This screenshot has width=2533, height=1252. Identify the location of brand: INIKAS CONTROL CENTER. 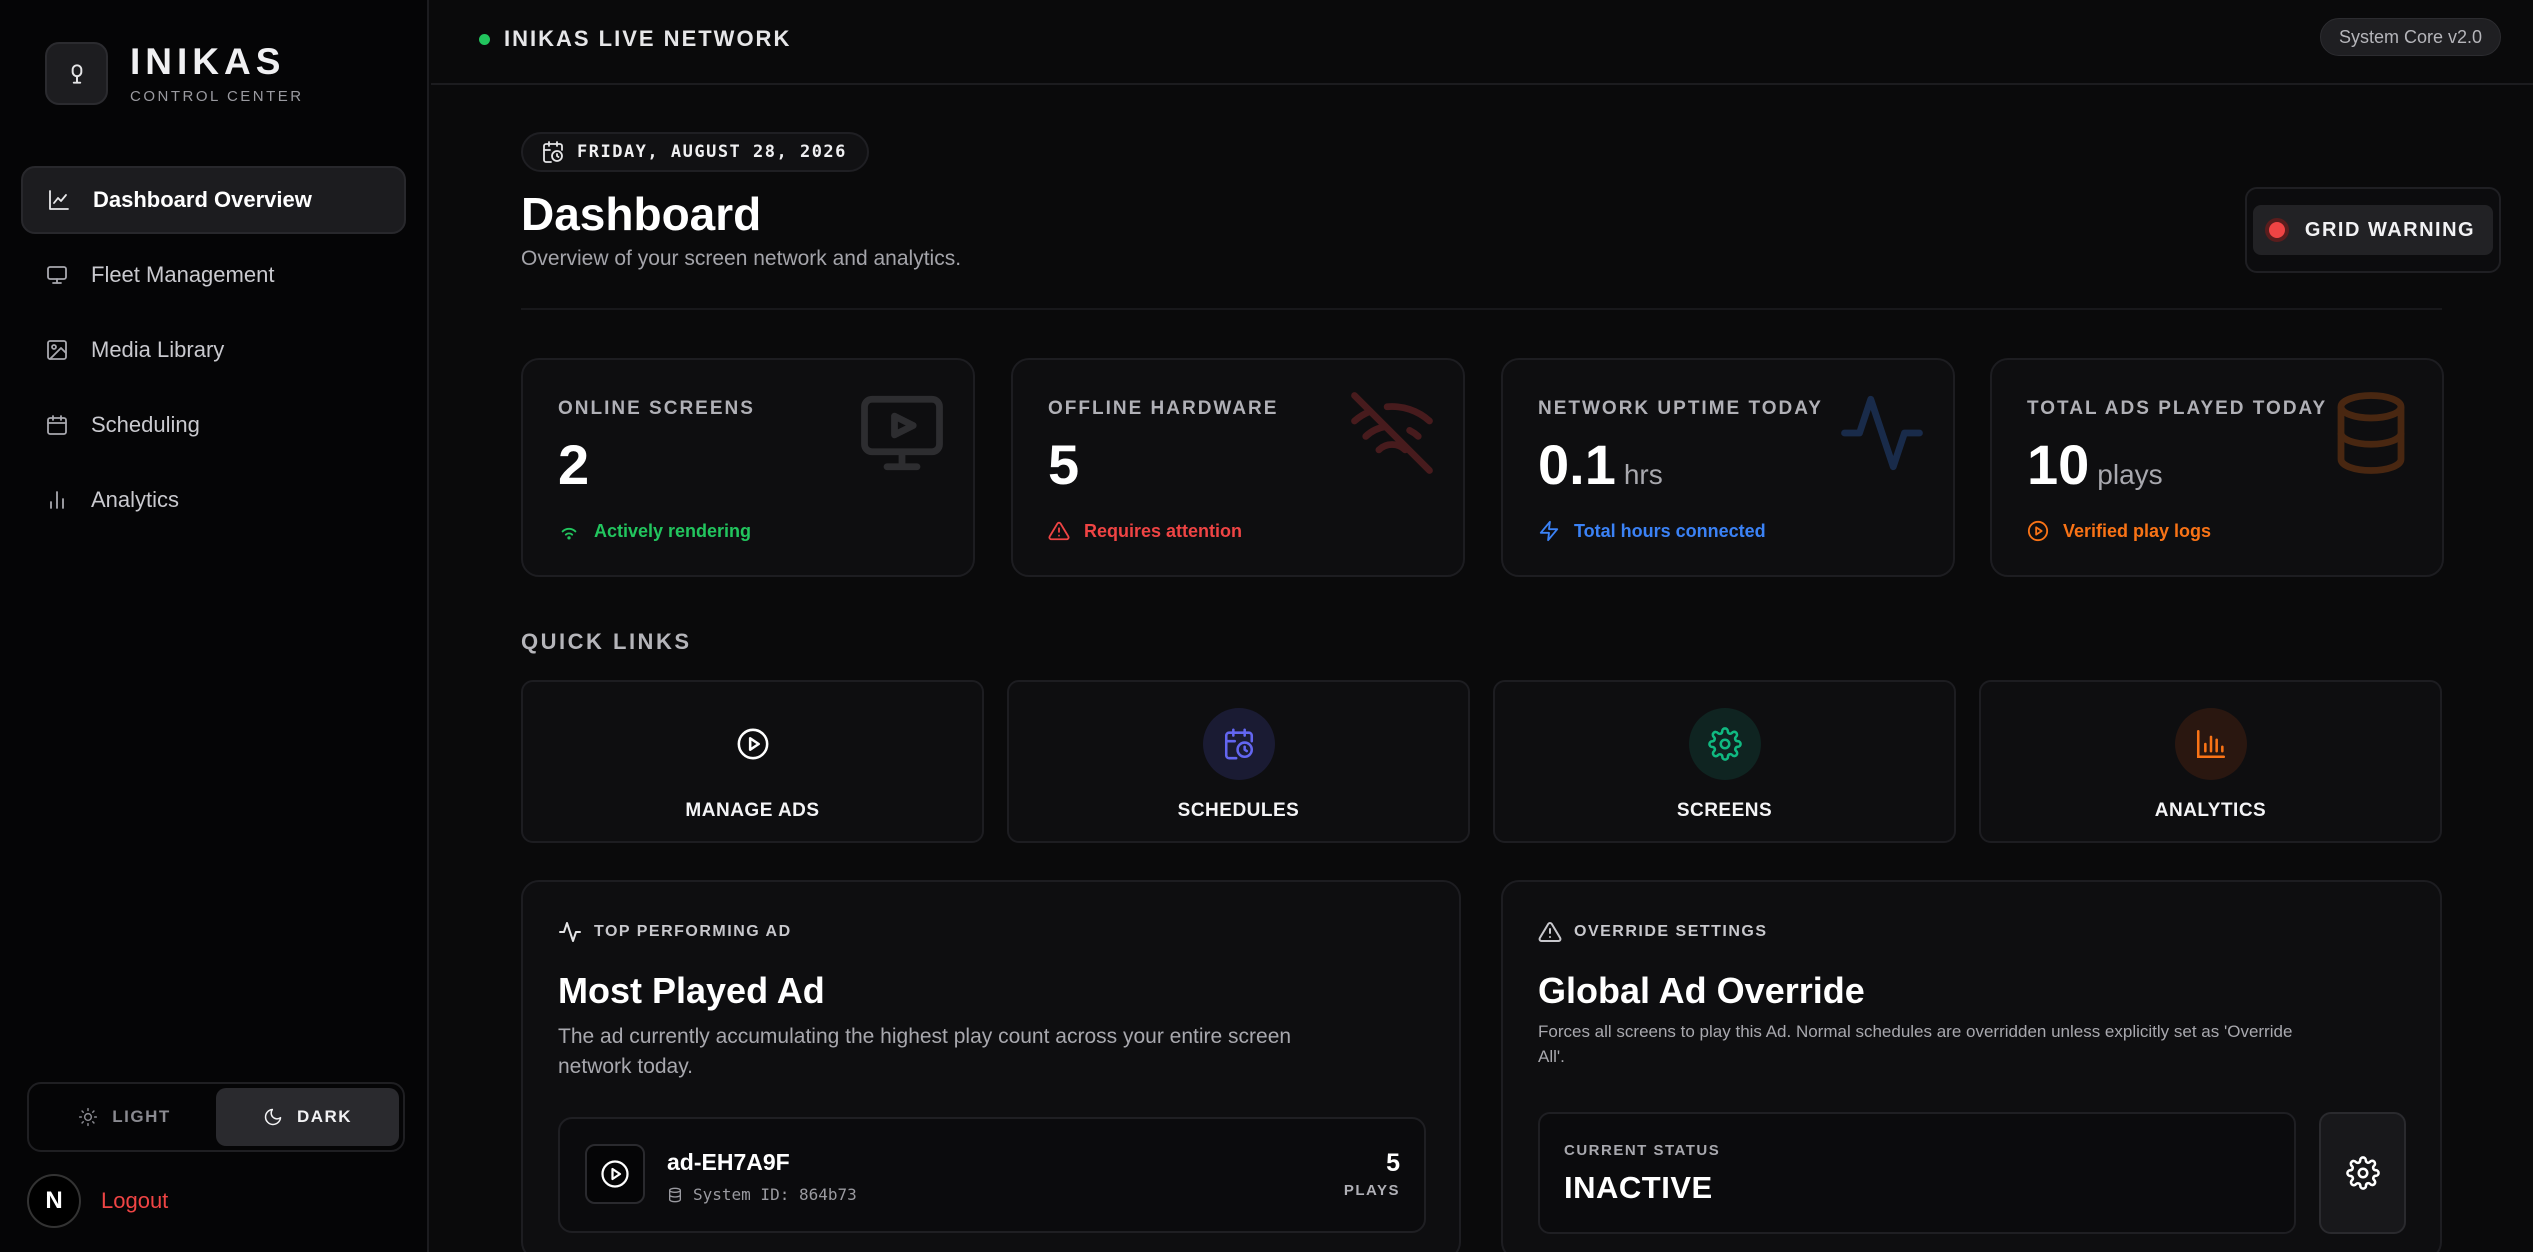
(174, 73).